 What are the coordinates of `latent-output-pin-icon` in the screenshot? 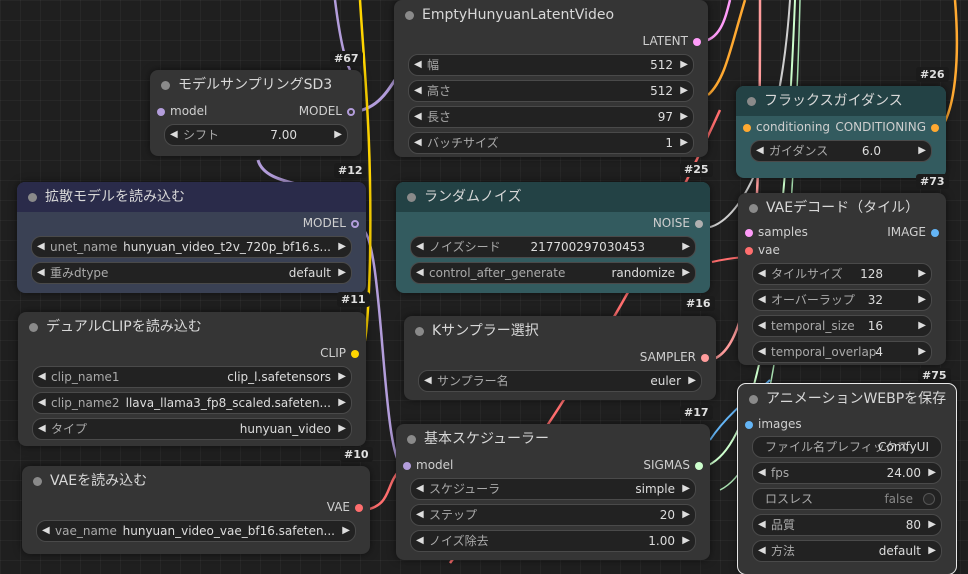 It's located at (697, 42).